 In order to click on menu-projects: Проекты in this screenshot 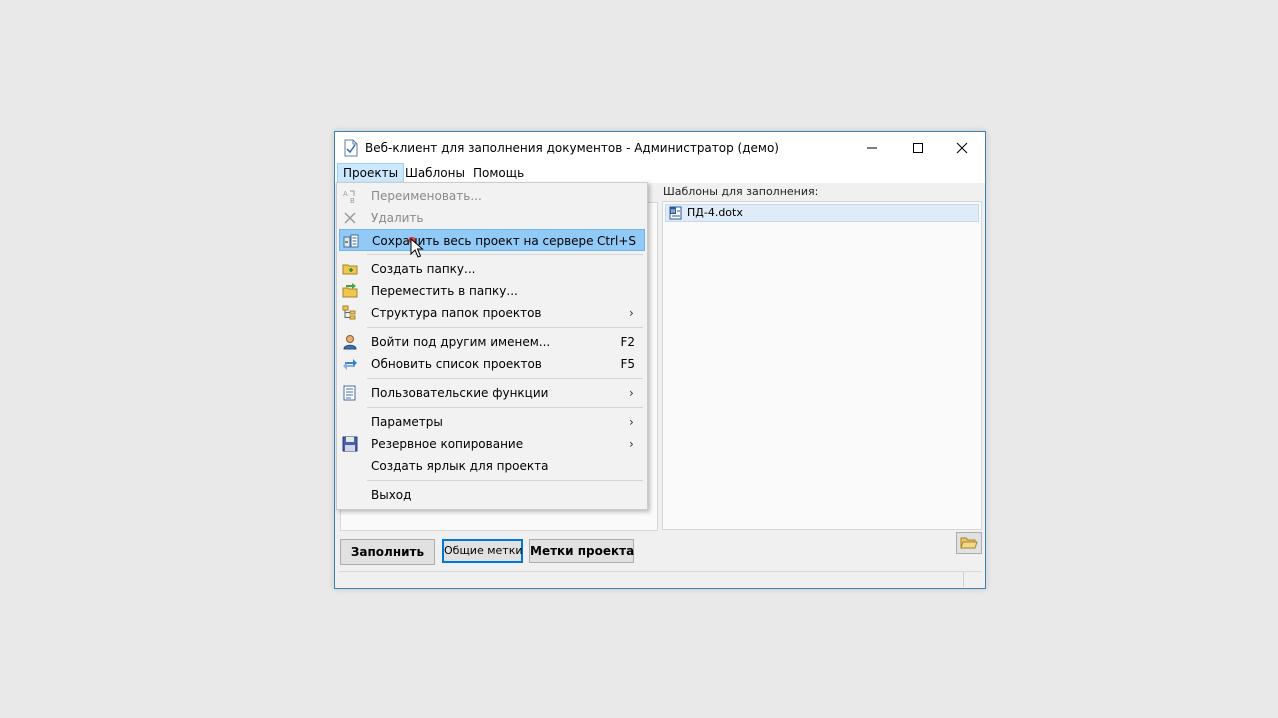, I will do `click(371, 173)`.